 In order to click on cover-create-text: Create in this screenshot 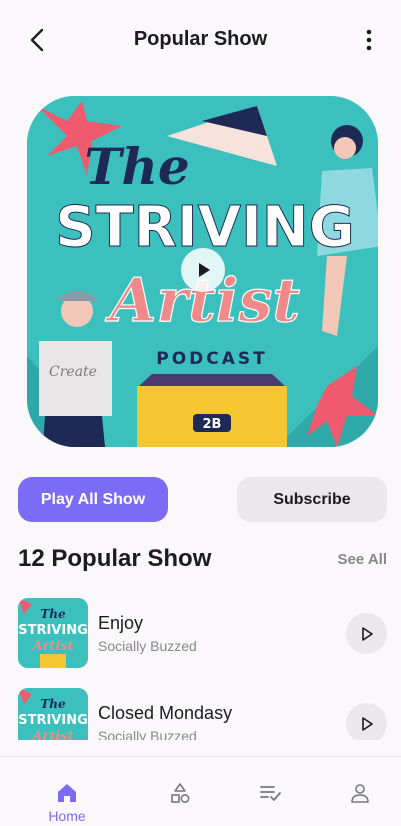, I will do `click(73, 372)`.